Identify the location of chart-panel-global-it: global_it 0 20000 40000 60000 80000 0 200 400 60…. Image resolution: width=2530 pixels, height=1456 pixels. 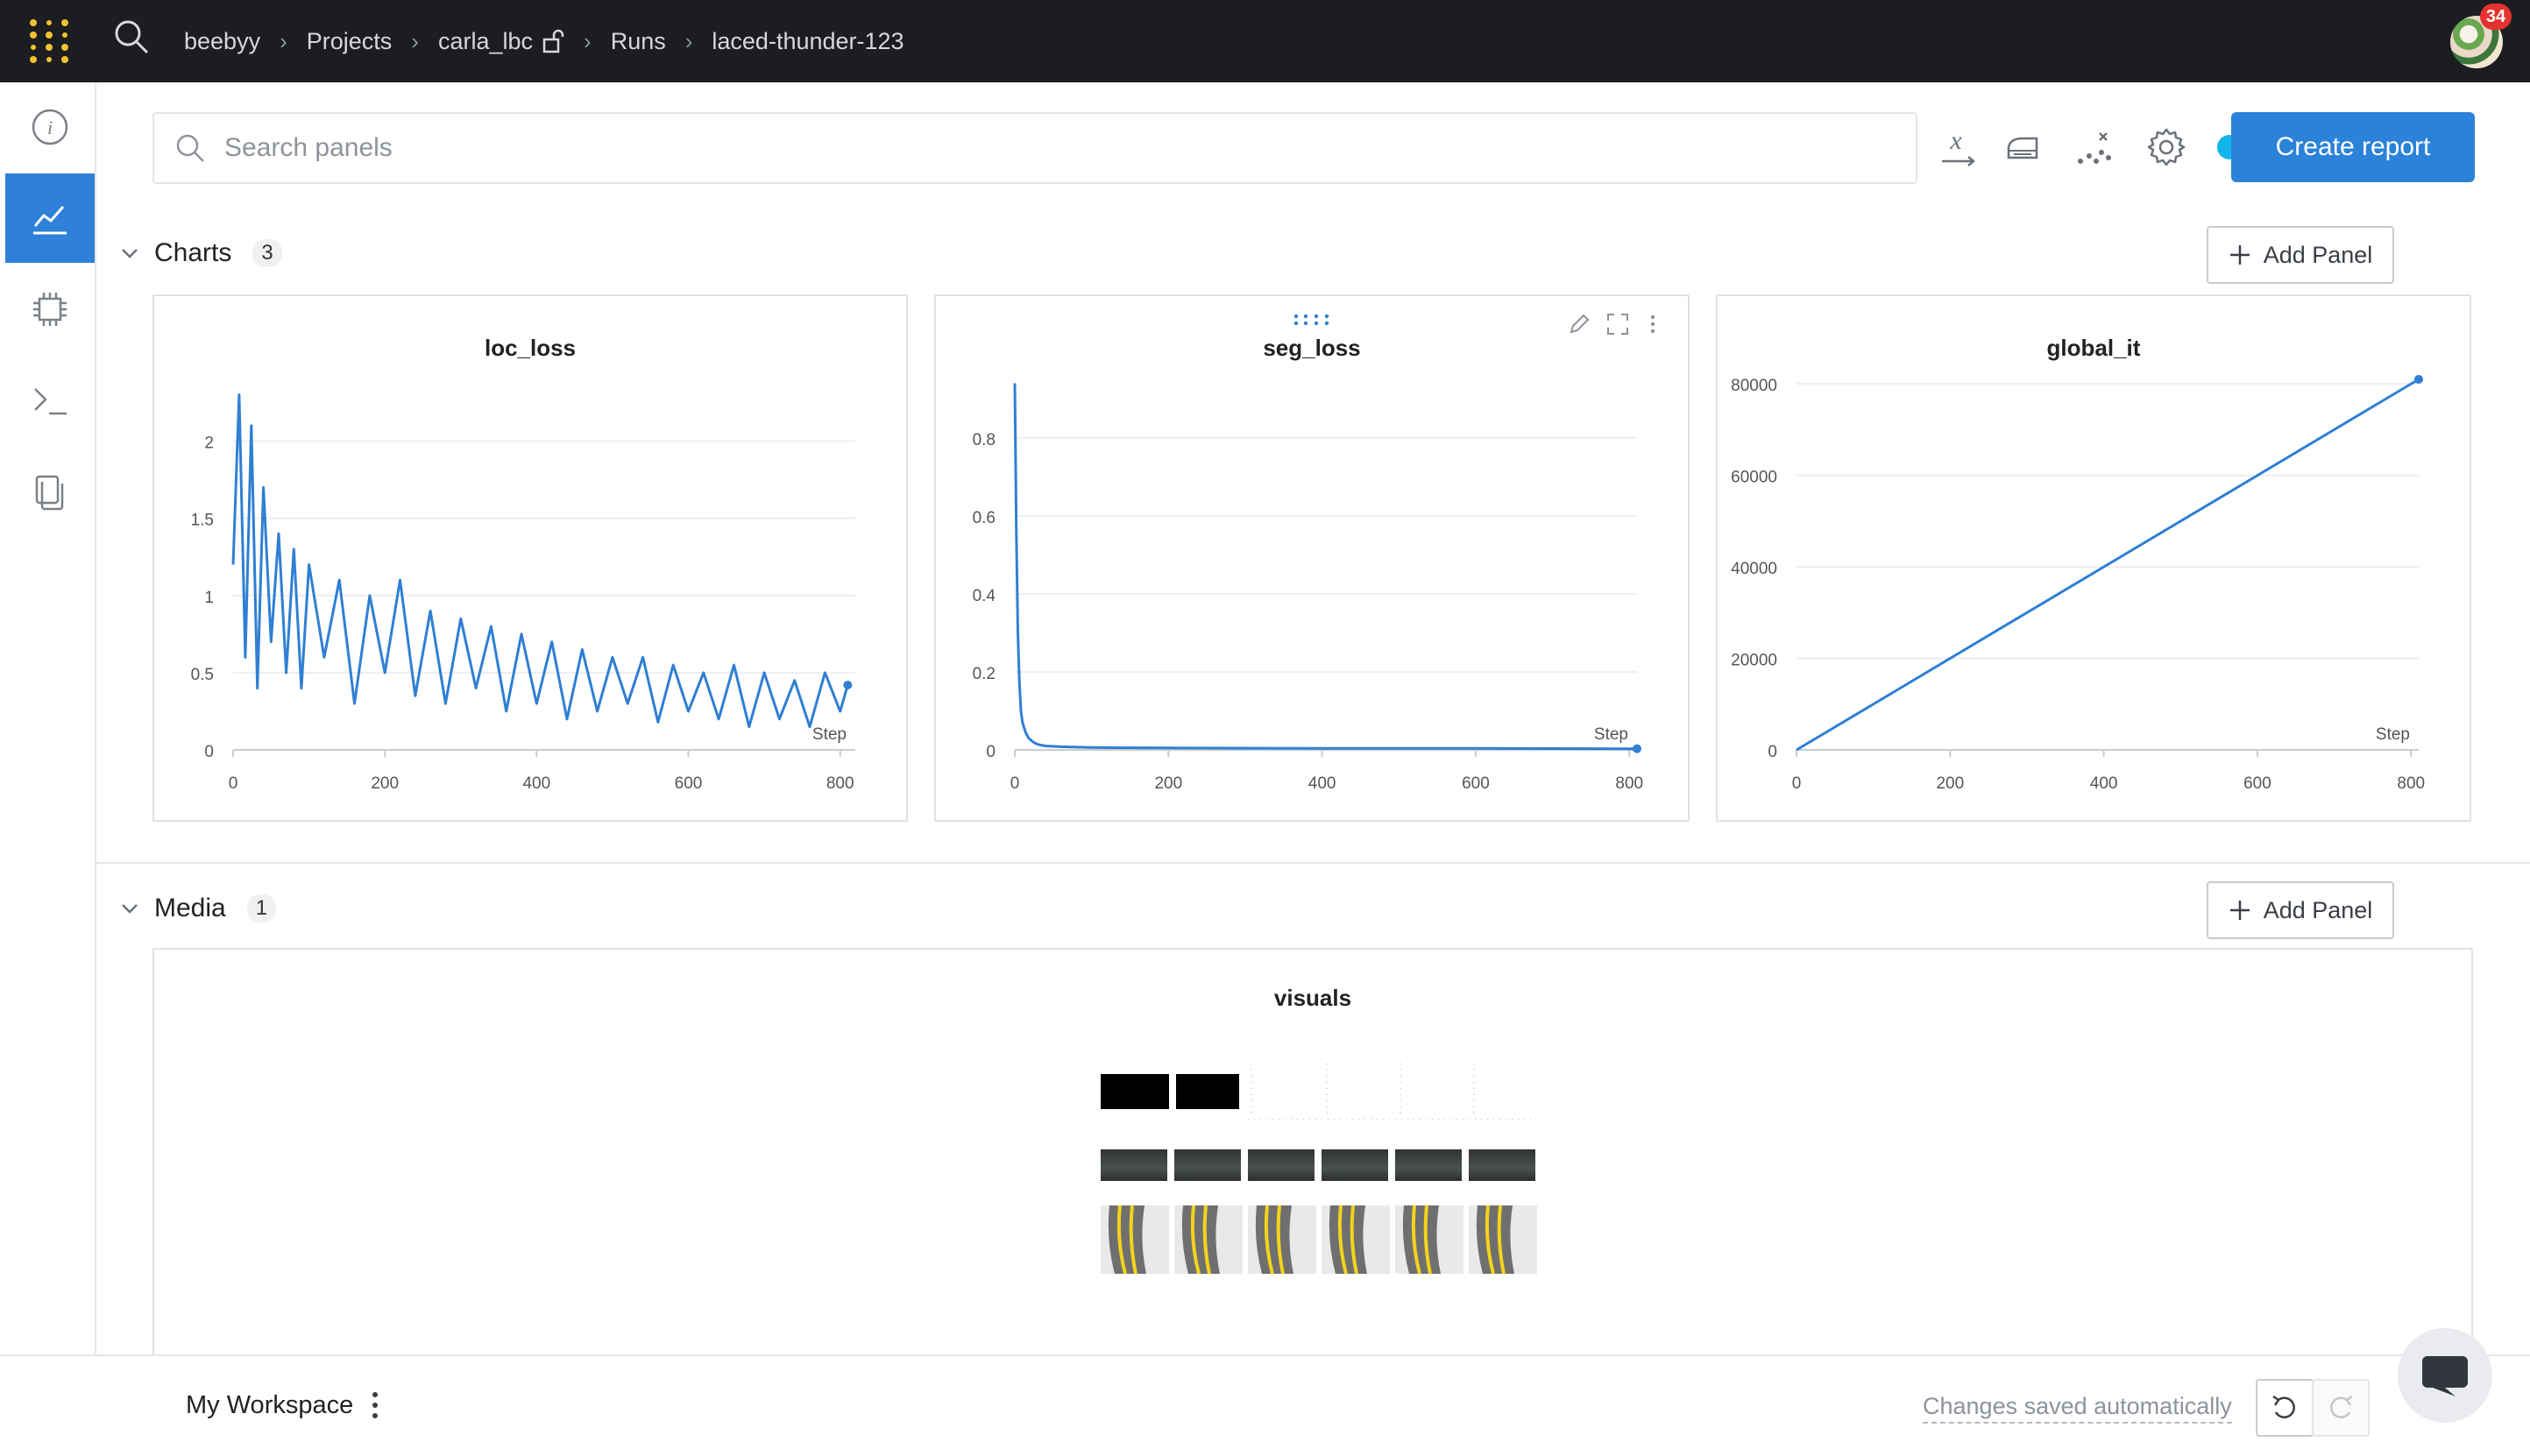
(2093, 558).